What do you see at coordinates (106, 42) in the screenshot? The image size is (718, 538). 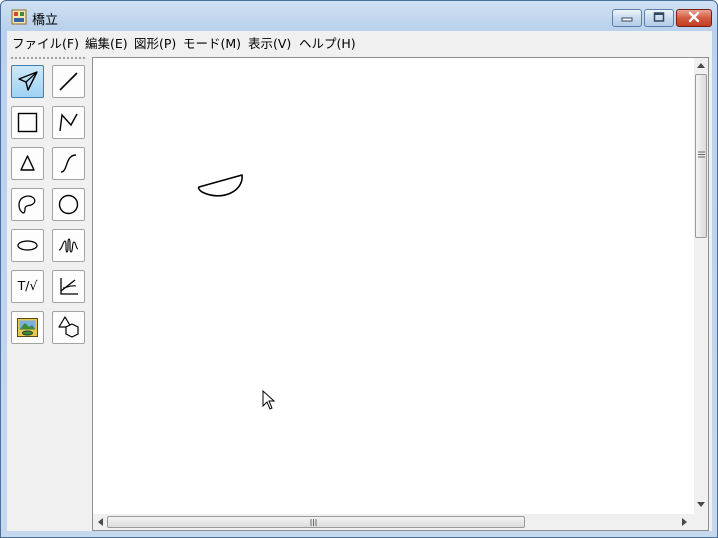 I see `menu-edit: 編集(E)` at bounding box center [106, 42].